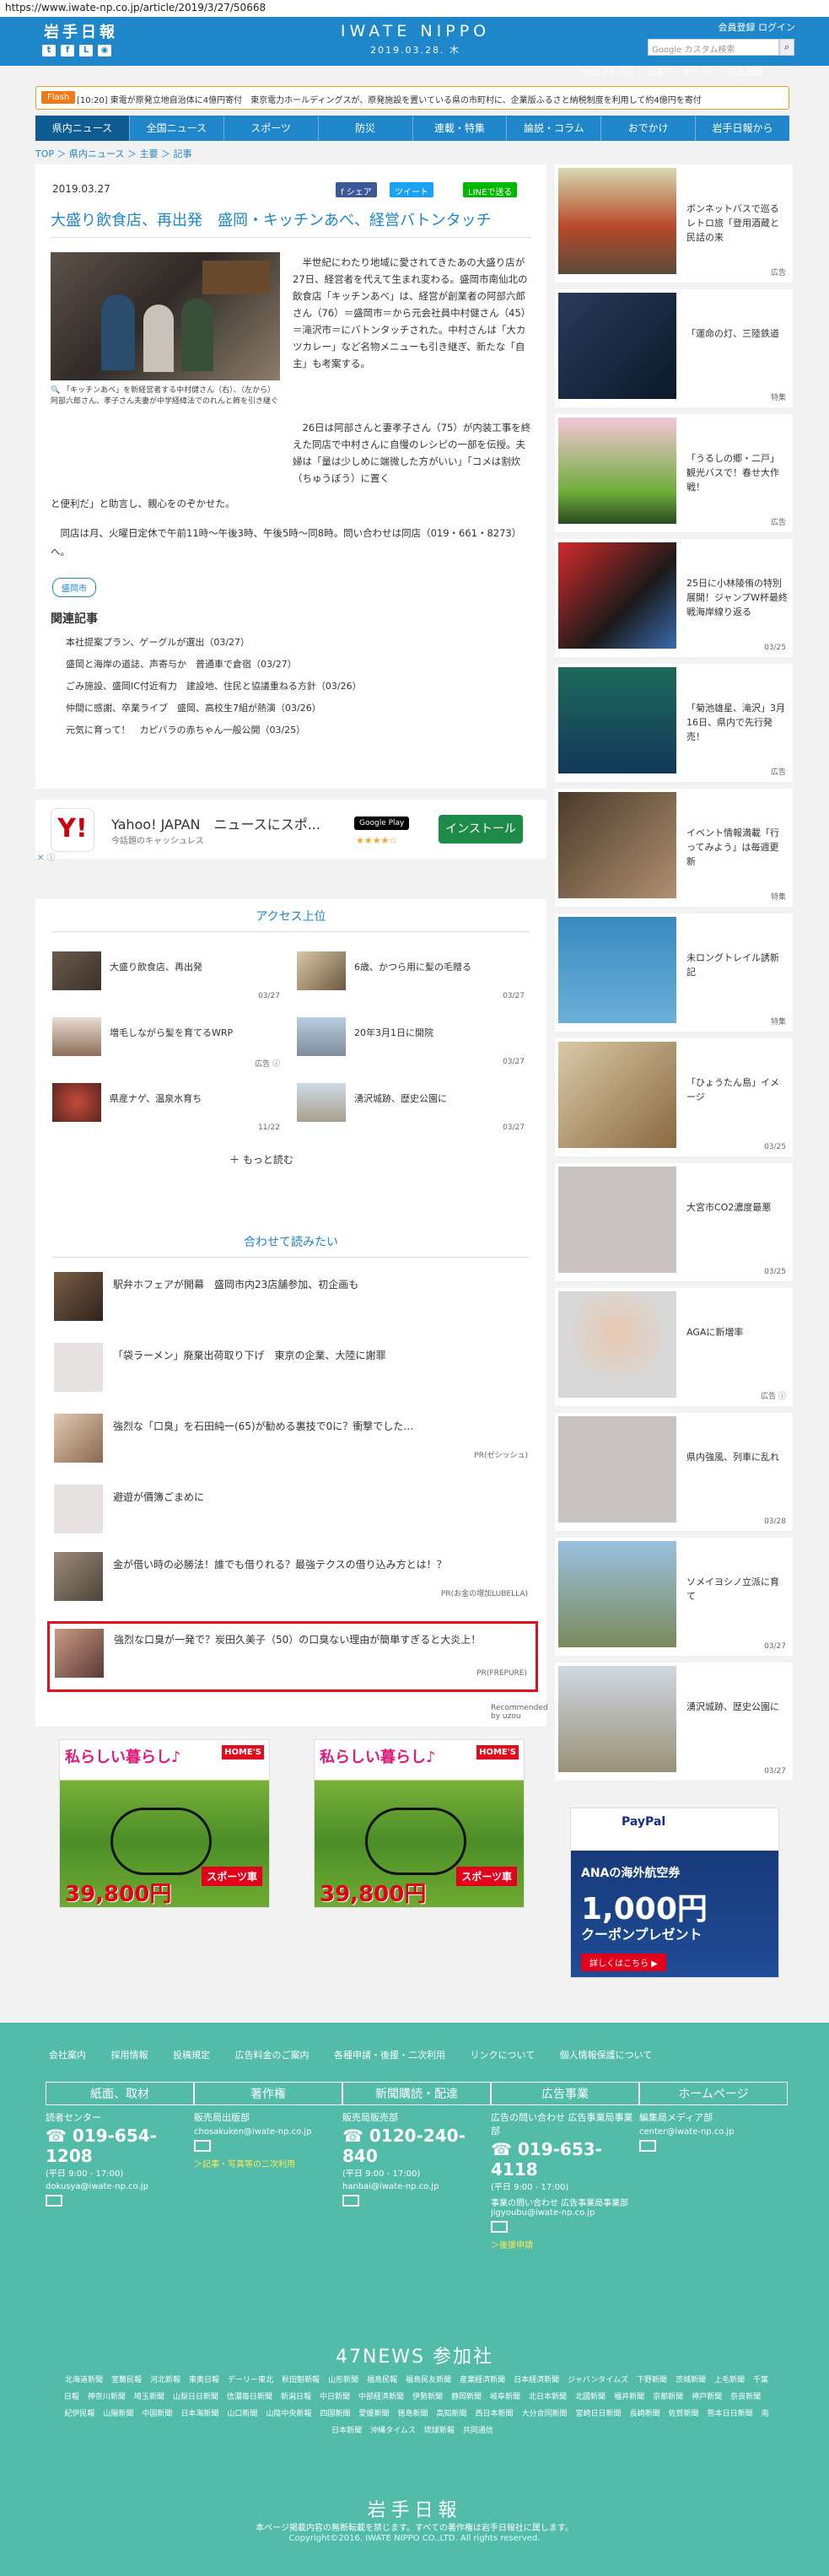  I want to click on footer-link: 広告料金のご案内, so click(272, 2055).